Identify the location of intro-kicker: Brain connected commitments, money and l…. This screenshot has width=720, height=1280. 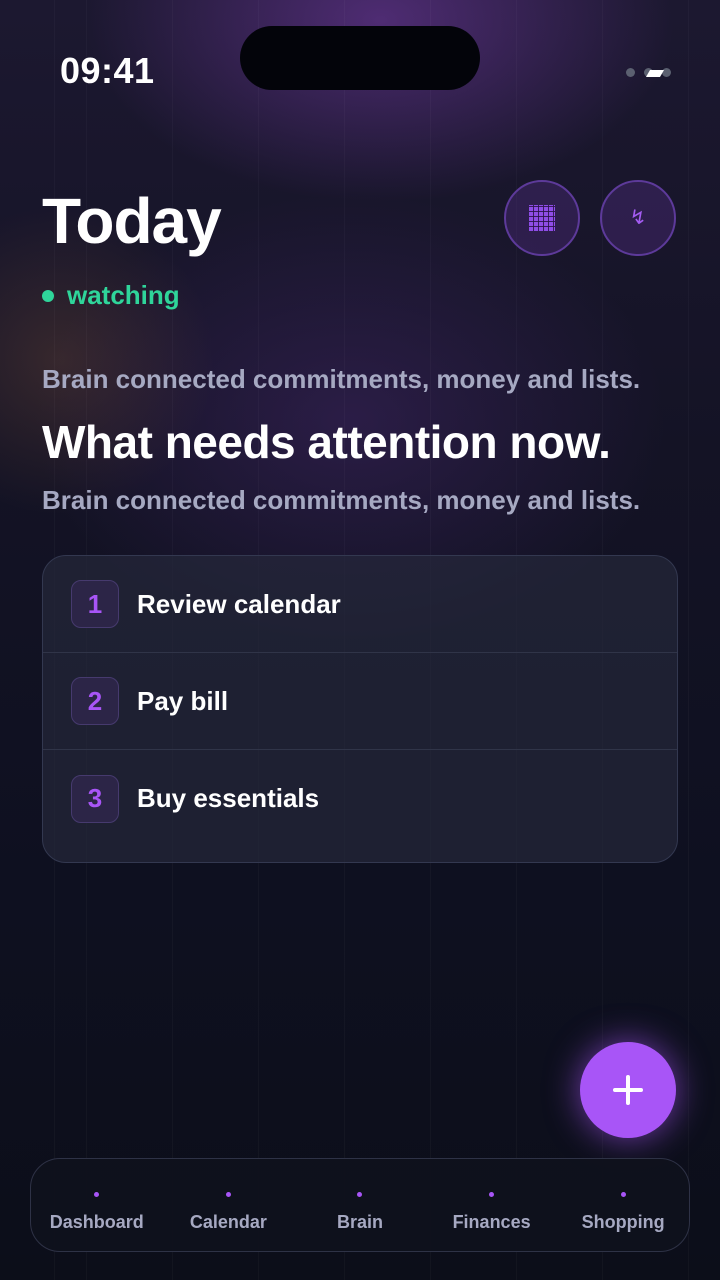
(341, 379).